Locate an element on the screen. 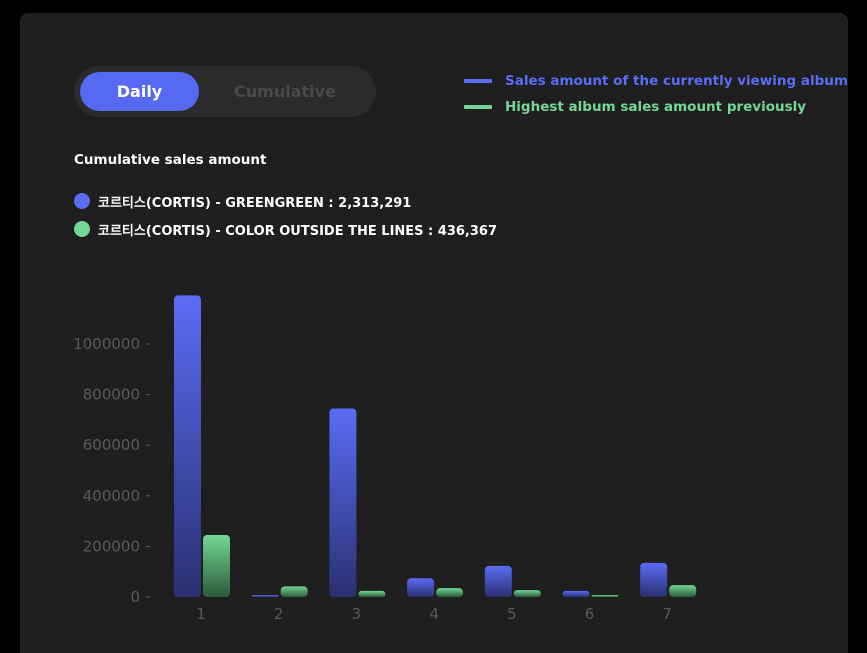 Image resolution: width=867 pixels, height=653 pixels. x-tick-label: 4 is located at coordinates (434, 614).